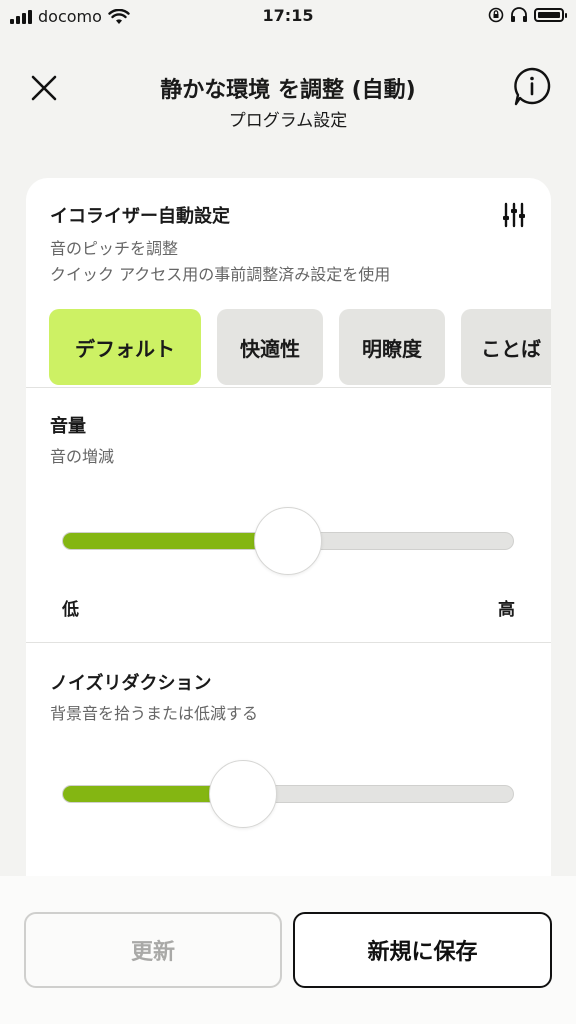 Image resolution: width=576 pixels, height=1024 pixels. I want to click on info-icon, so click(532, 87).